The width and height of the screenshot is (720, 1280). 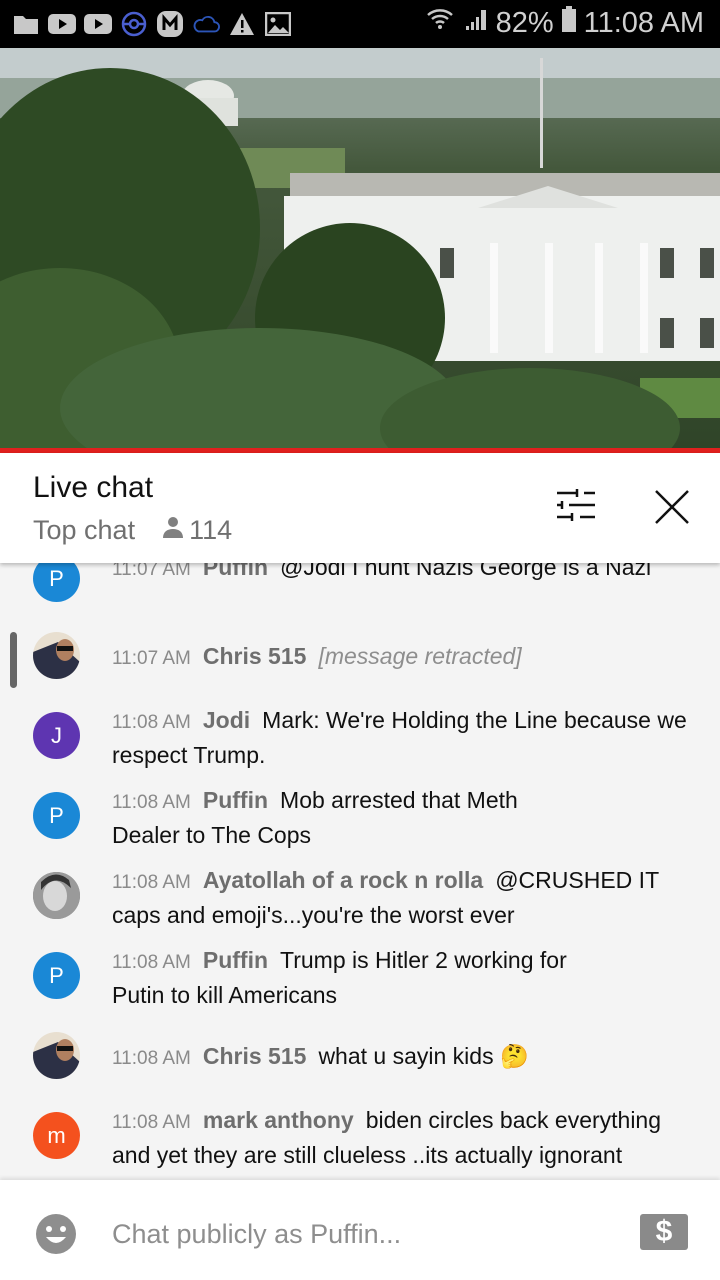 What do you see at coordinates (173, 530) in the screenshot?
I see `person-icon` at bounding box center [173, 530].